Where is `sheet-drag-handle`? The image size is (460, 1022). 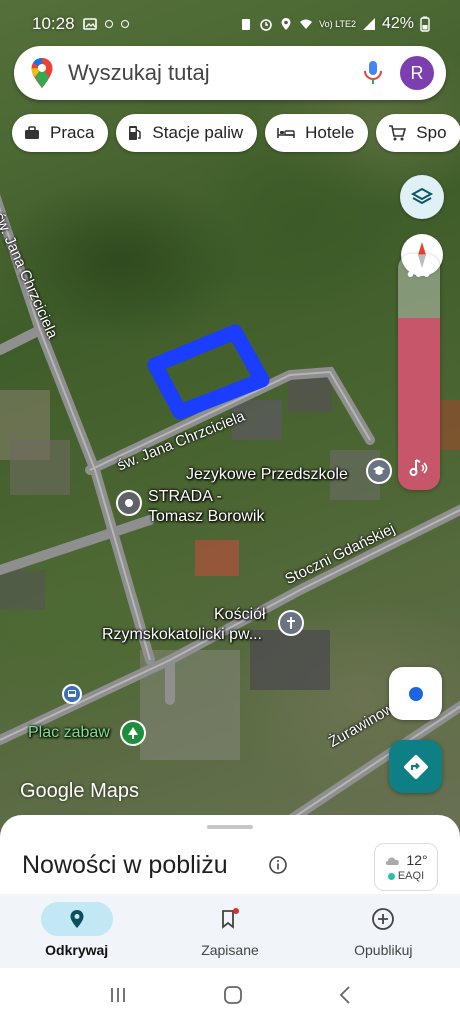 sheet-drag-handle is located at coordinates (230, 827).